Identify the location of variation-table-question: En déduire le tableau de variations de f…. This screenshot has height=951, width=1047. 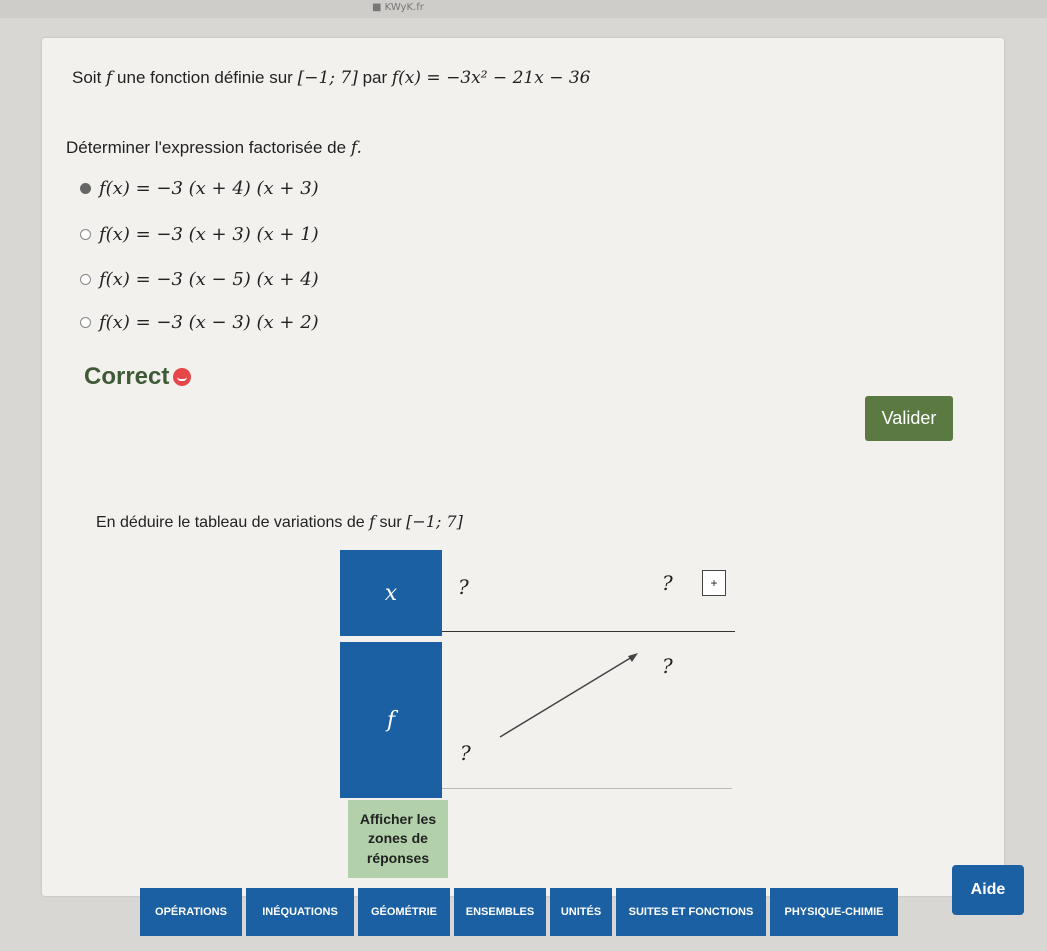
(279, 521).